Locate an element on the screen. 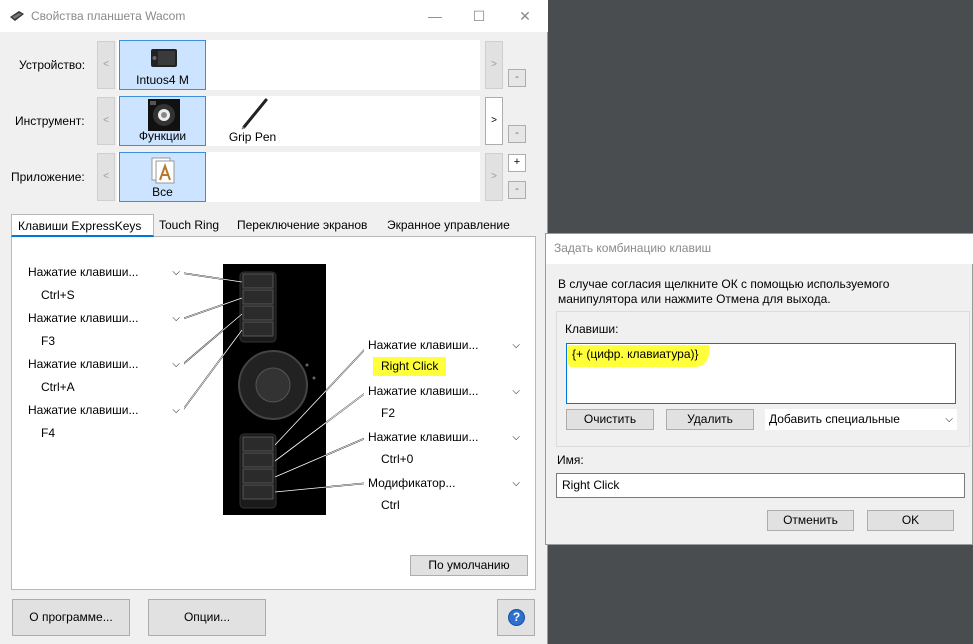 The image size is (973, 644). connector-lines is located at coordinates (275, 381).